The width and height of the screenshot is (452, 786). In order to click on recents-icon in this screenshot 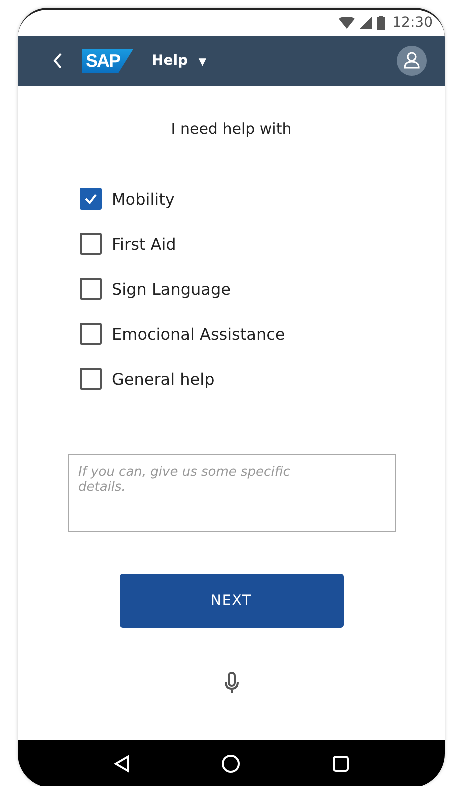, I will do `click(341, 764)`.